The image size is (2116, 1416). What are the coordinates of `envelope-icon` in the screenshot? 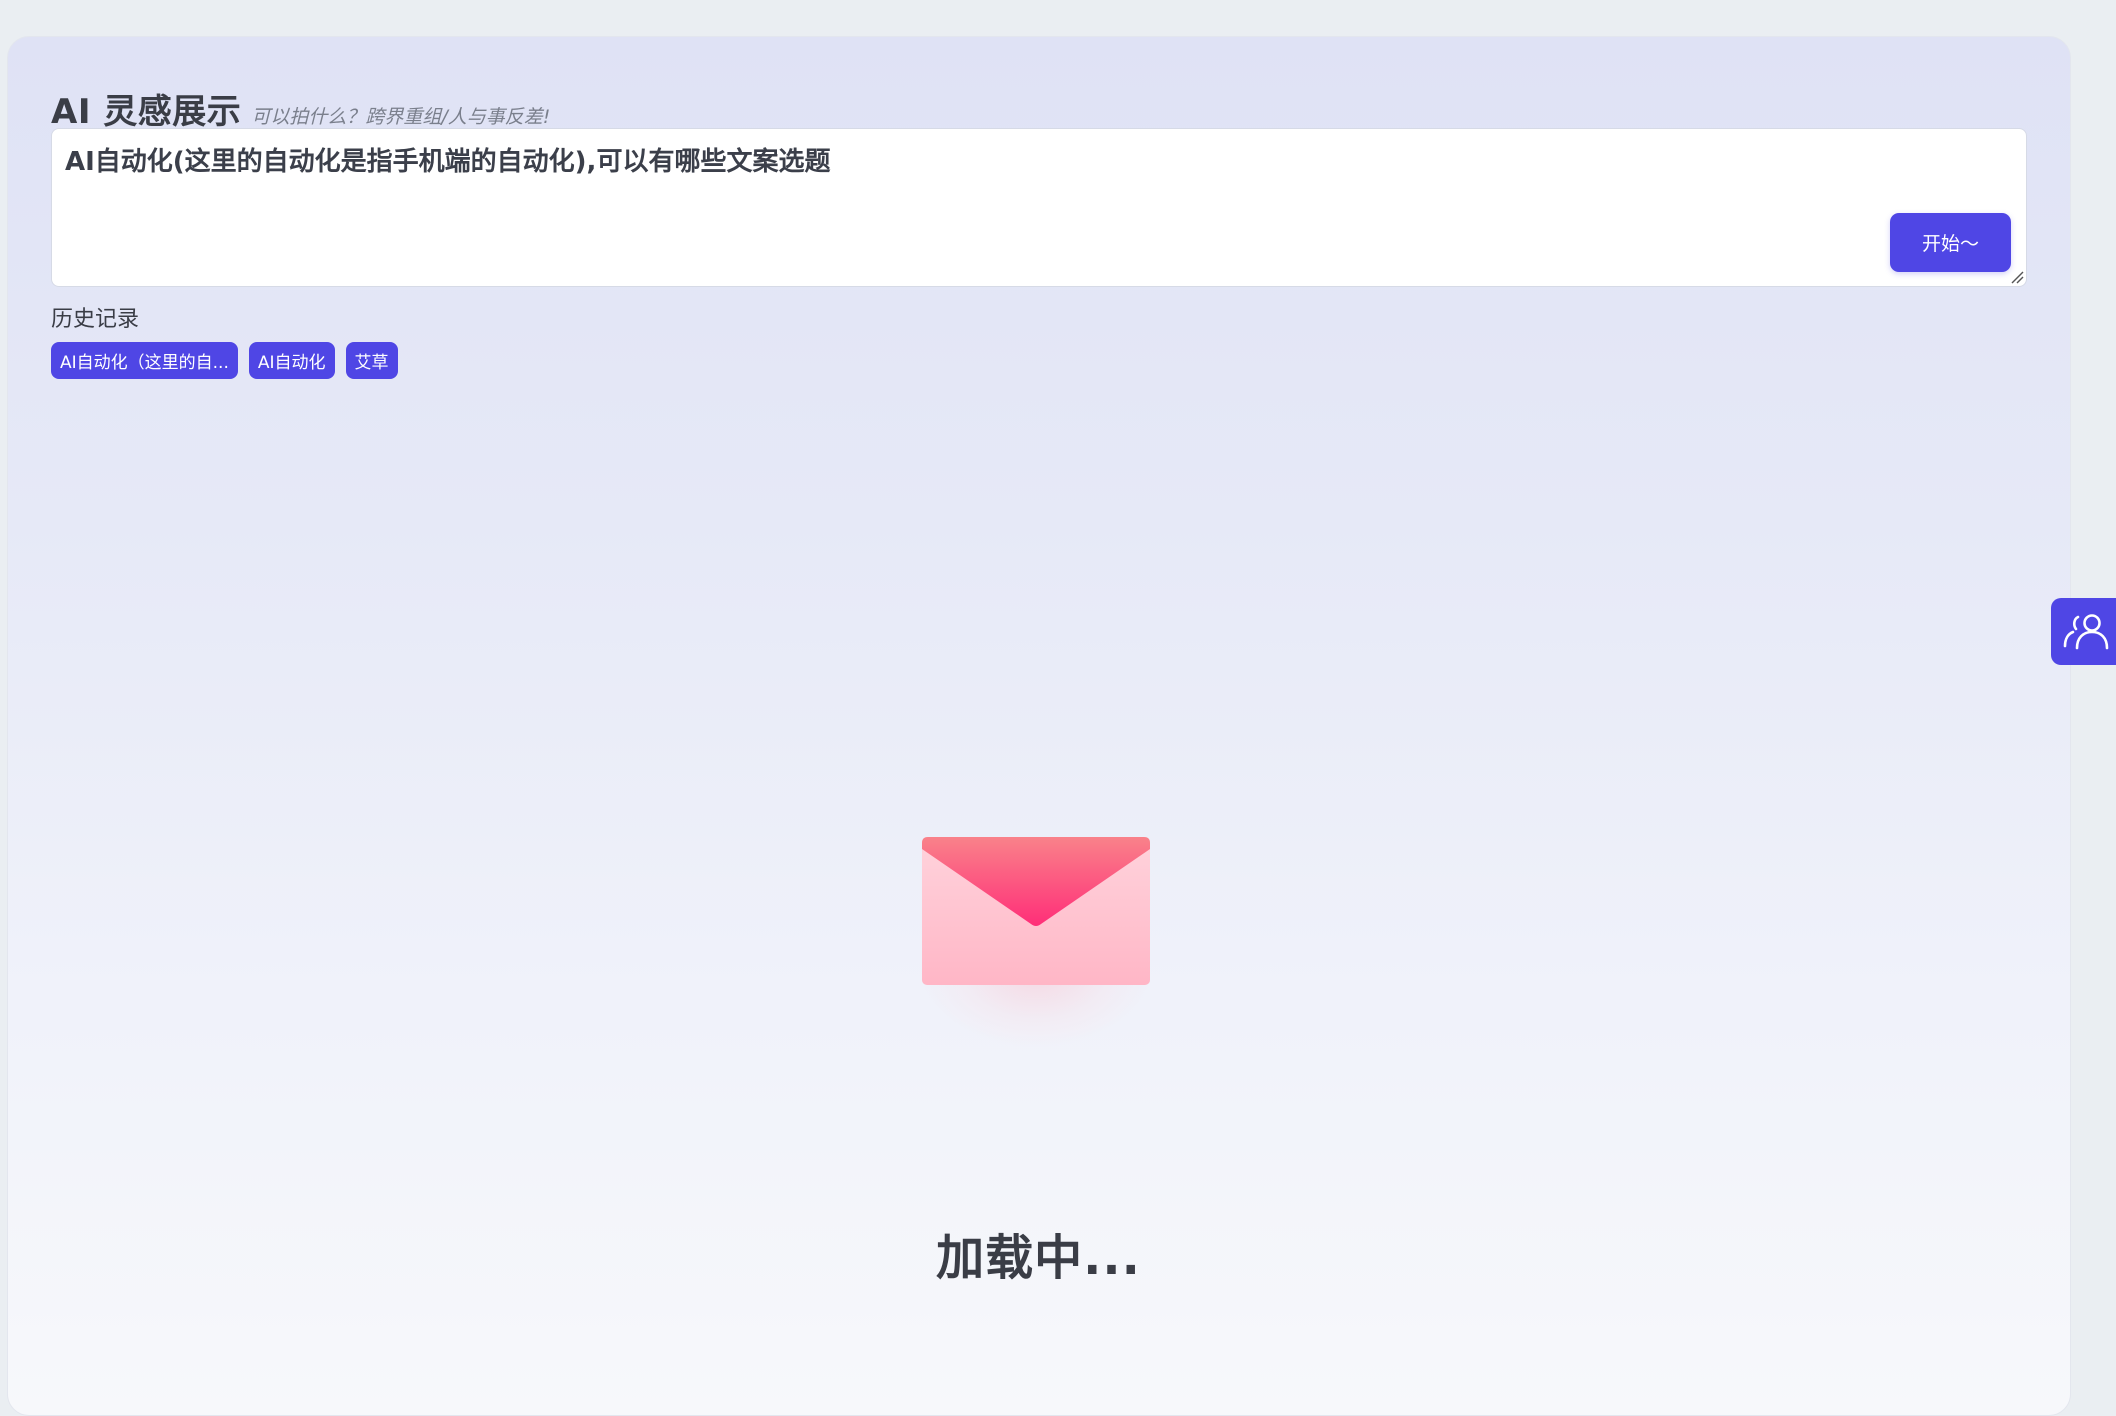 It's located at (1036, 911).